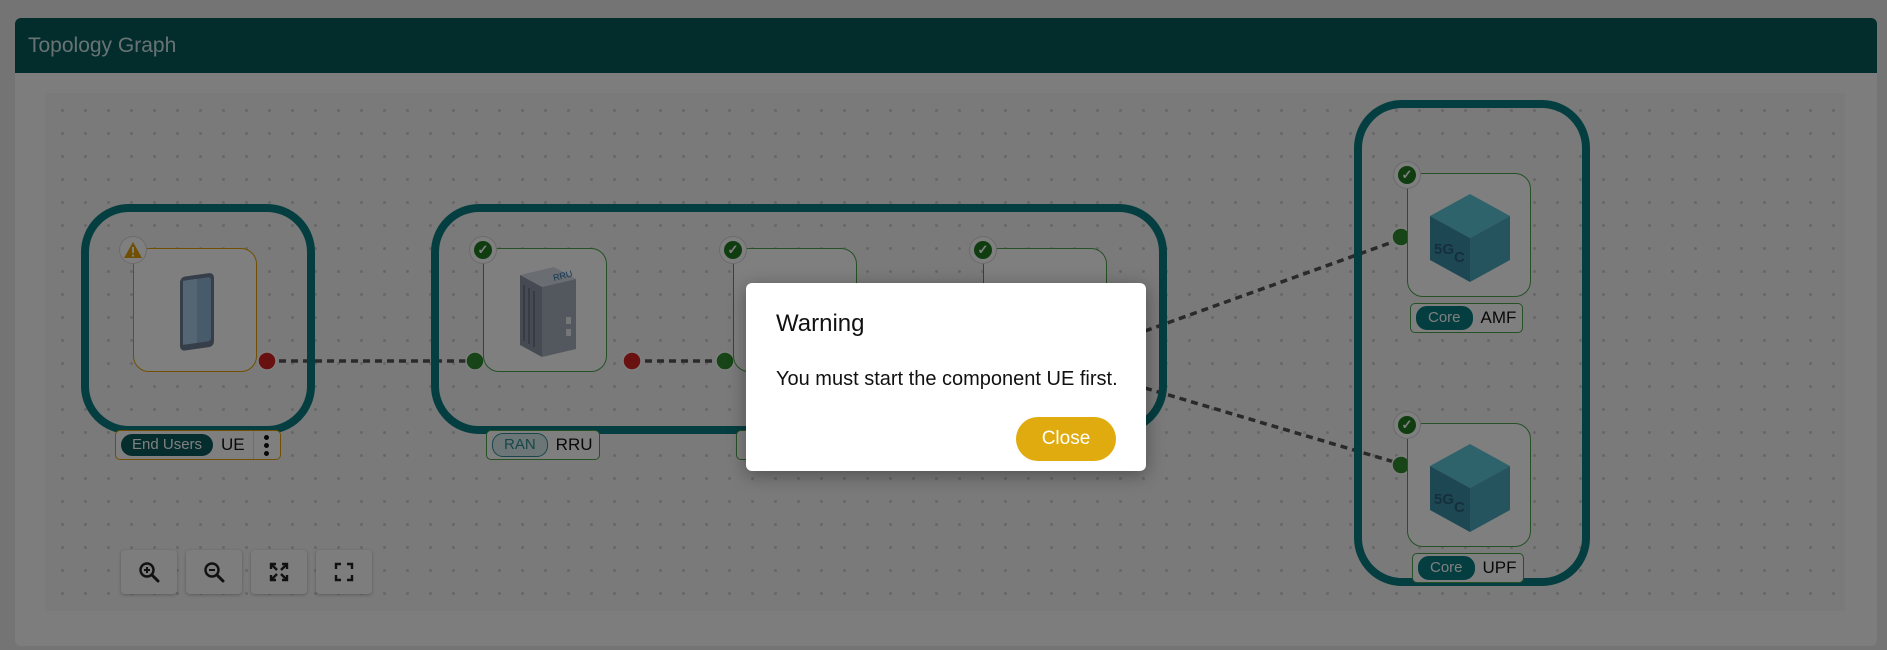 The height and width of the screenshot is (650, 1887). I want to click on dialog-message: You must start the component UE first., so click(947, 379).